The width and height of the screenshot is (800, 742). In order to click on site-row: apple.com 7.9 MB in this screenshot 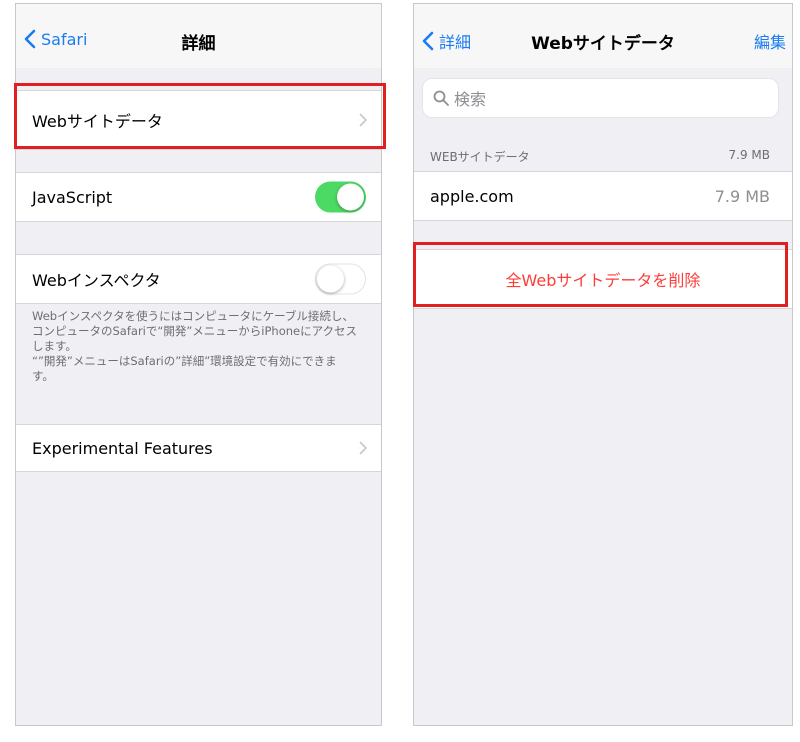, I will do `click(603, 196)`.